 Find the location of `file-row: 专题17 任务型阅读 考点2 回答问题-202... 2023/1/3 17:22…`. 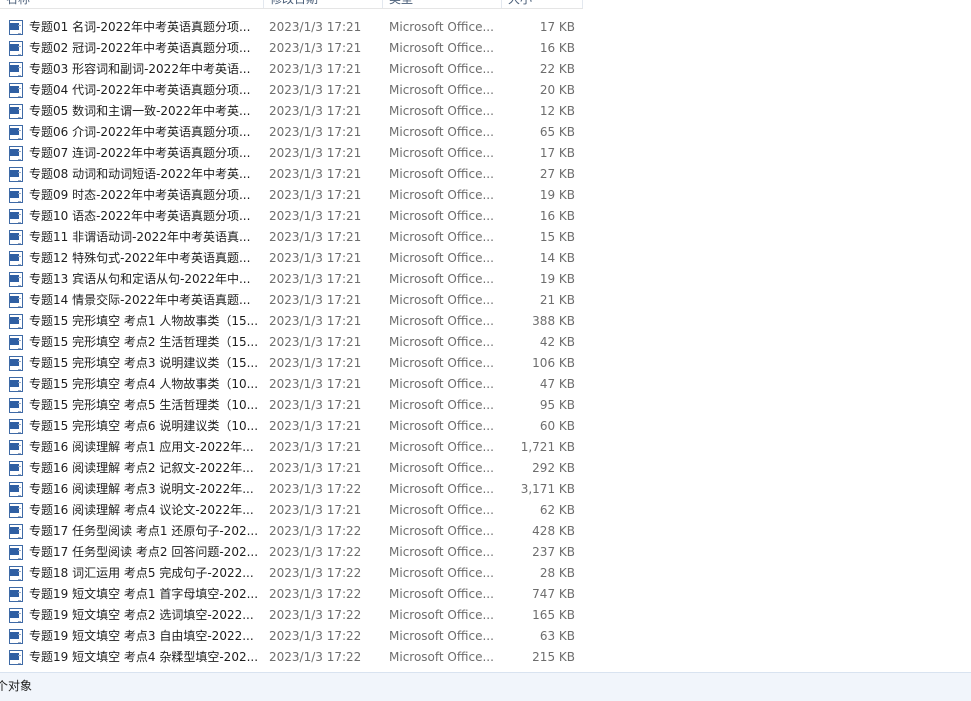

file-row: 专题17 任务型阅读 考点2 回答问题-202... 2023/1/3 17:22… is located at coordinates (291, 552).